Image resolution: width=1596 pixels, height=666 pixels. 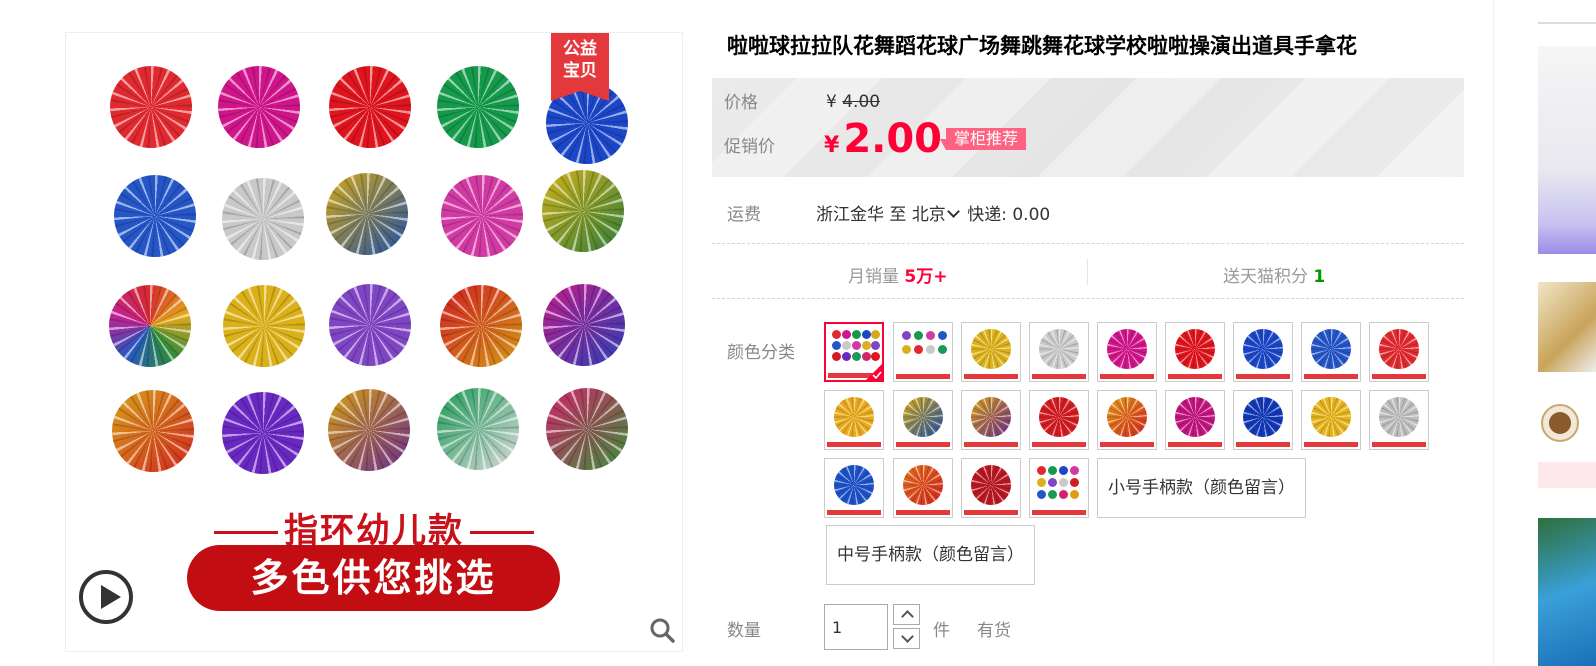 I want to click on shipping-fee: 0.00, so click(x=1031, y=215).